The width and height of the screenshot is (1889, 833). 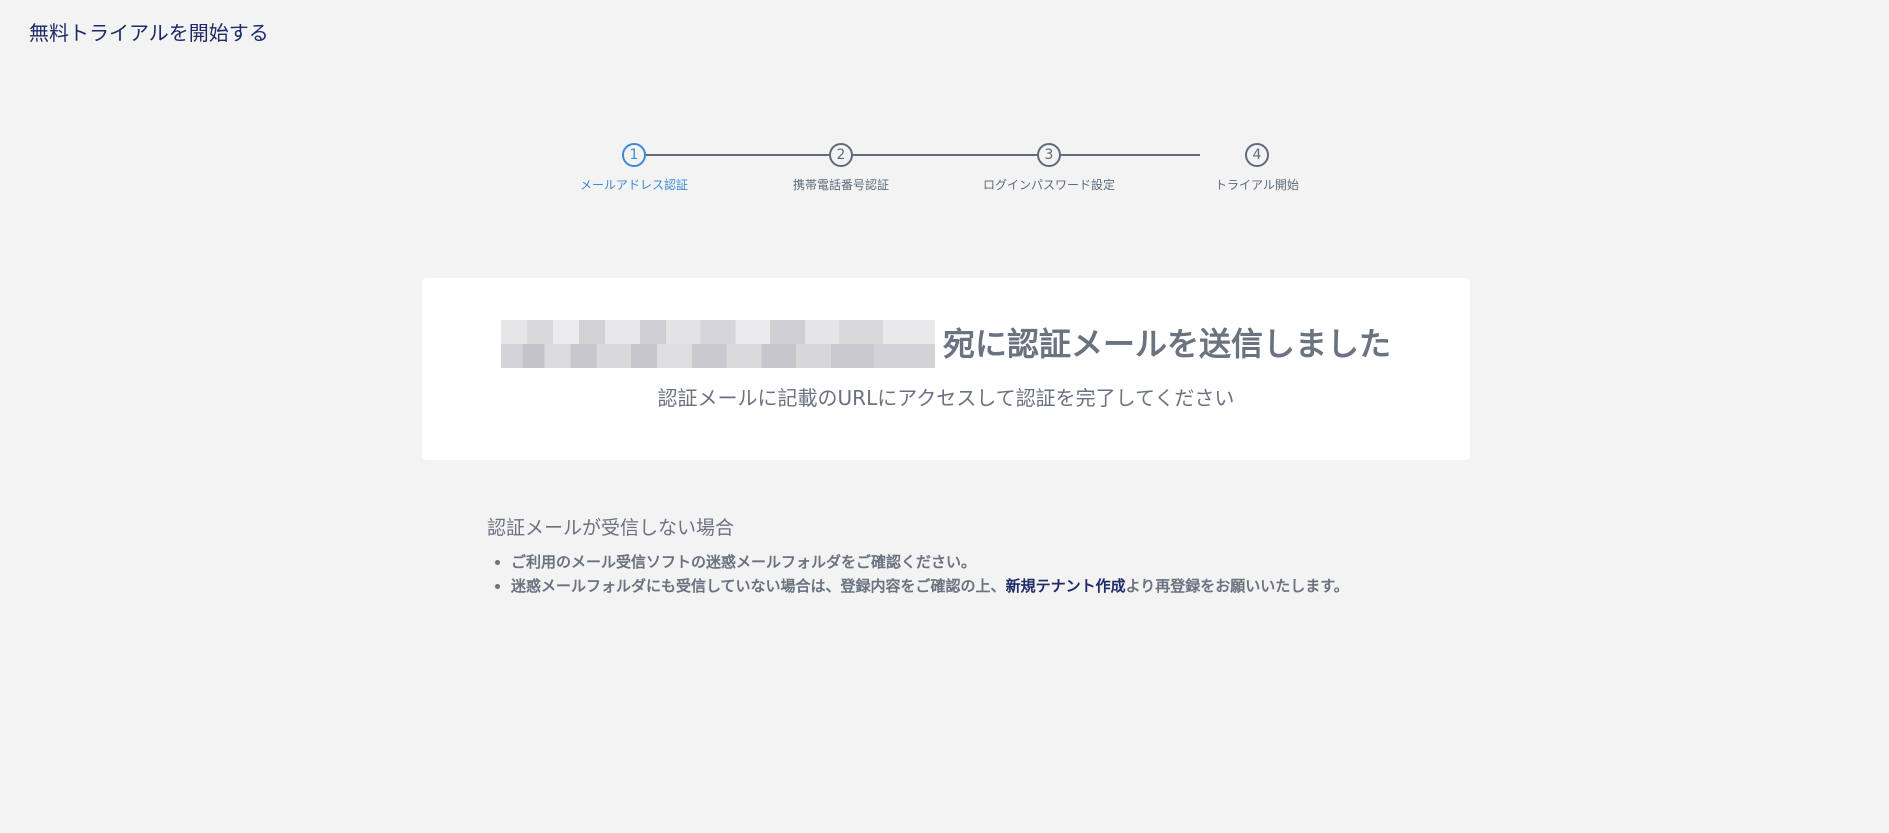 What do you see at coordinates (717, 344) in the screenshot?
I see `masked-email-address` at bounding box center [717, 344].